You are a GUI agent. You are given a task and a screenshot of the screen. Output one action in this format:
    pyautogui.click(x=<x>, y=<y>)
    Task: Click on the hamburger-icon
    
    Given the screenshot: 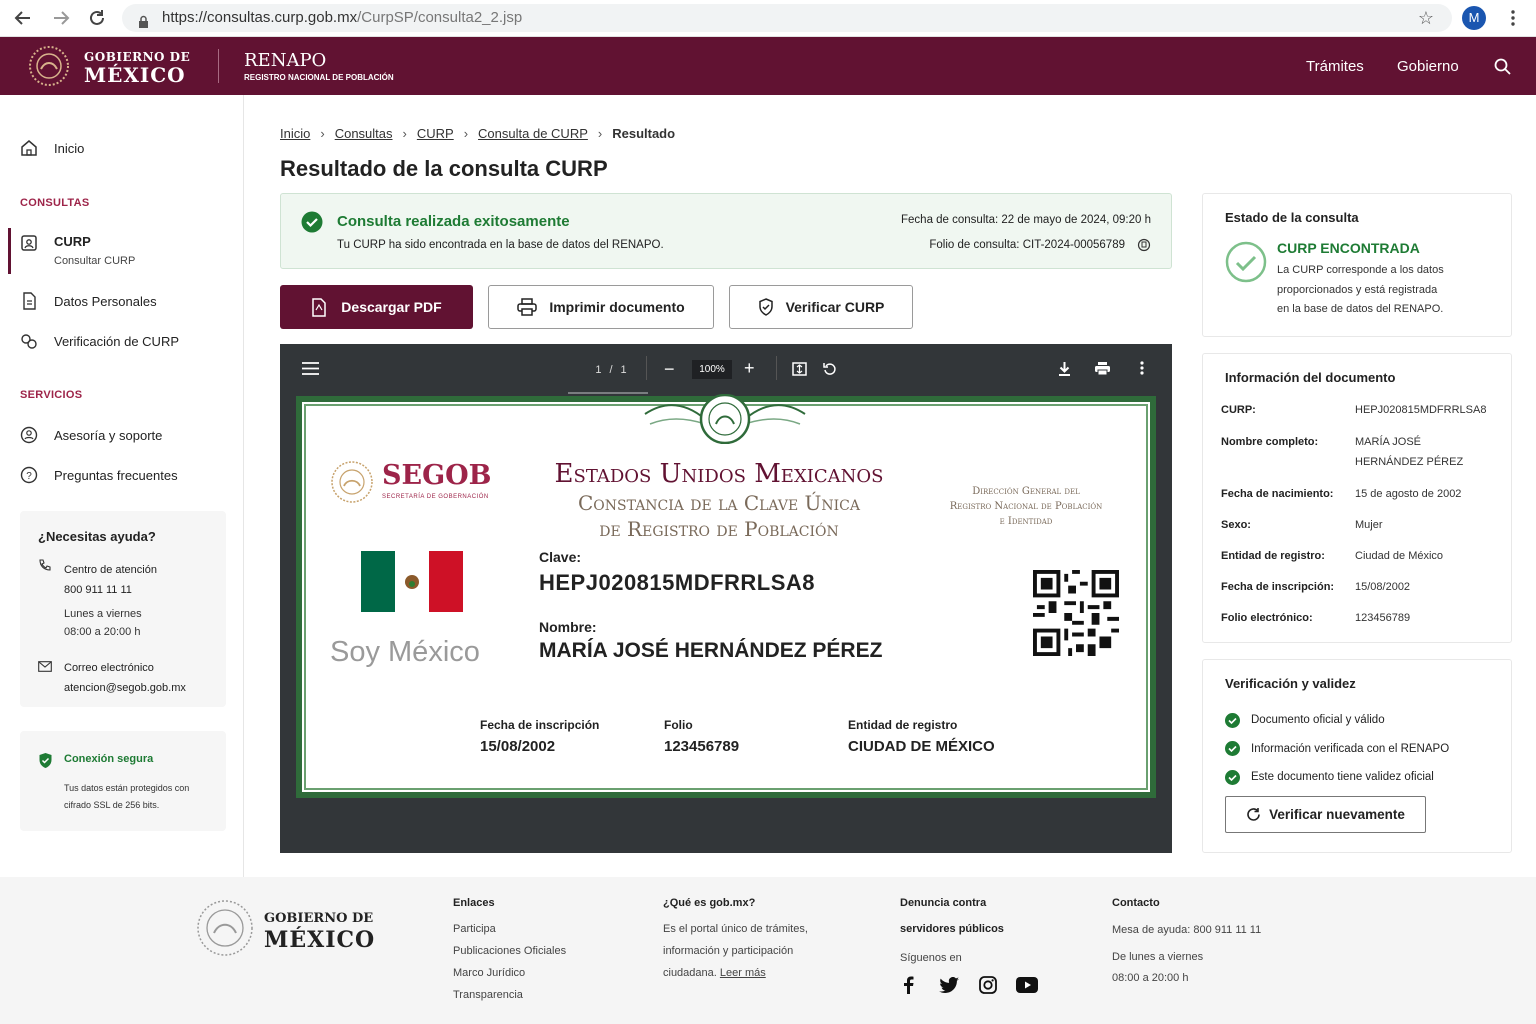 What is the action you would take?
    pyautogui.click(x=310, y=371)
    